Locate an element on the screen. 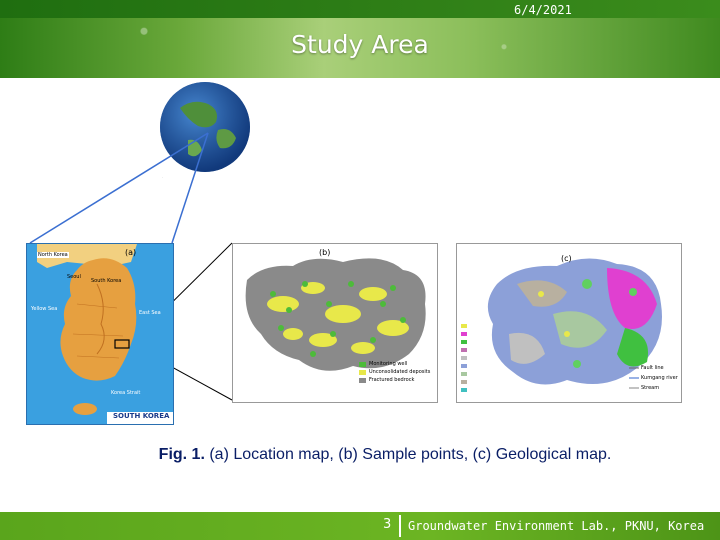  legend-c-fault: Fault line is located at coordinates (652, 368).